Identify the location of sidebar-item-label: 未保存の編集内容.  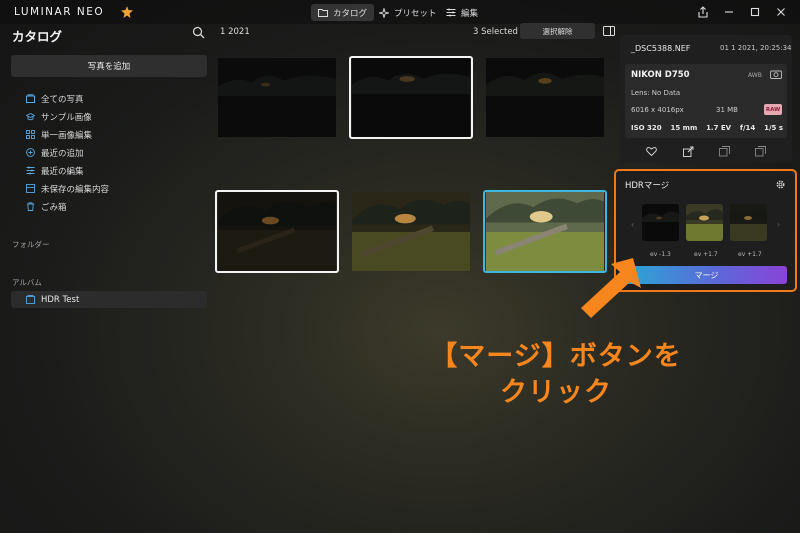
(75, 189).